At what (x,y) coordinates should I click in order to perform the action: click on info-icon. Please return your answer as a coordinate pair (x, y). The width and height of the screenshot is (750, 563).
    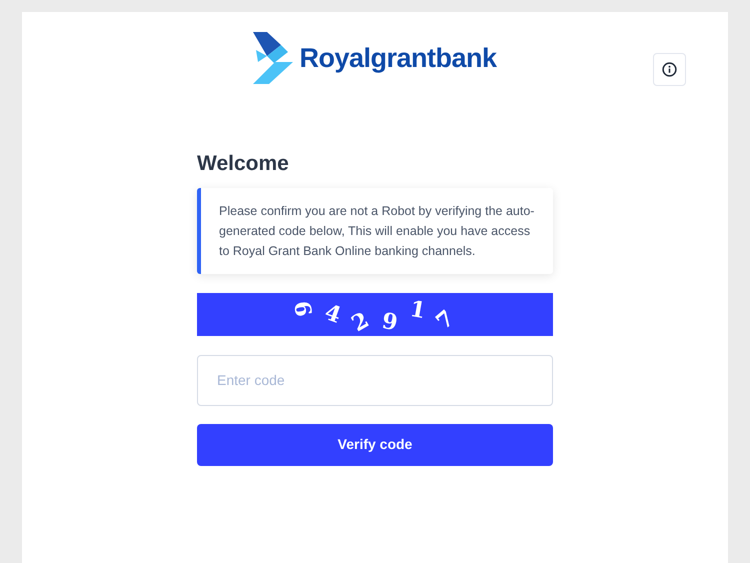
    Looking at the image, I should click on (669, 69).